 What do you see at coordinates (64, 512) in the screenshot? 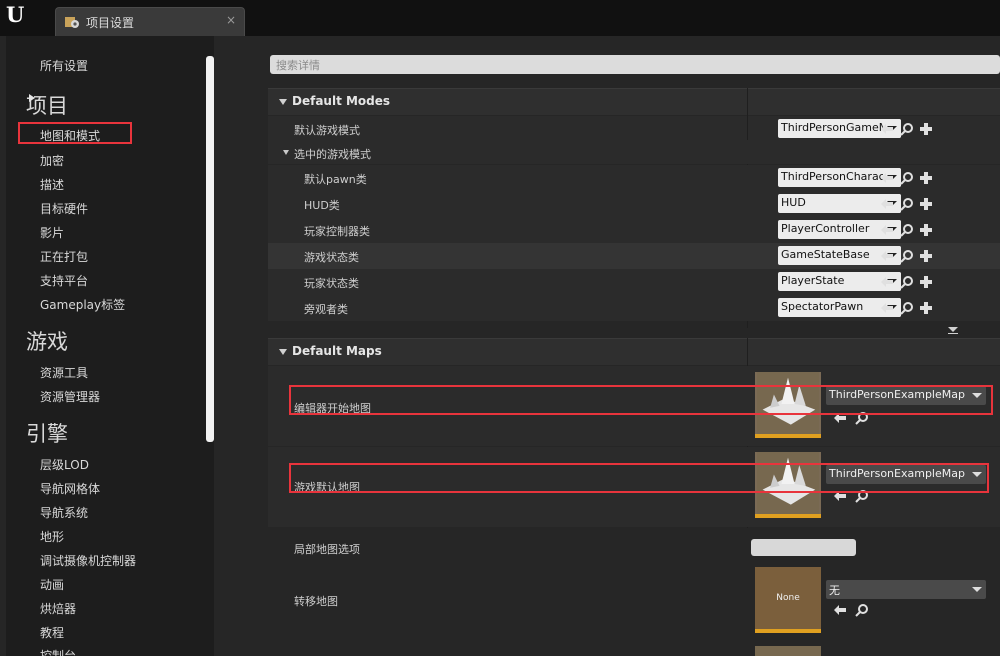
I see `sidebar-item-nav-system: 导航系统` at bounding box center [64, 512].